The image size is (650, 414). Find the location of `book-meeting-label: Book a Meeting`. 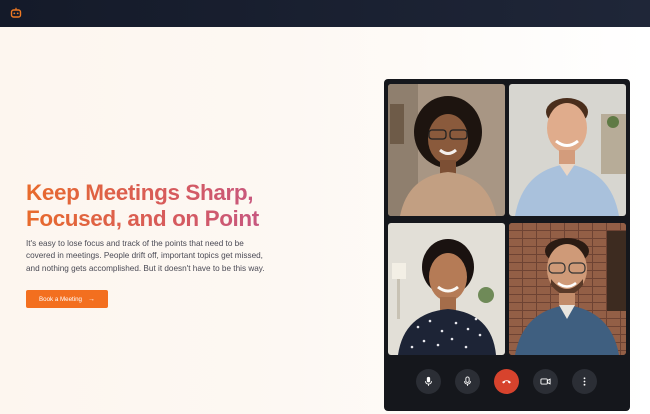

book-meeting-label: Book a Meeting is located at coordinates (60, 299).